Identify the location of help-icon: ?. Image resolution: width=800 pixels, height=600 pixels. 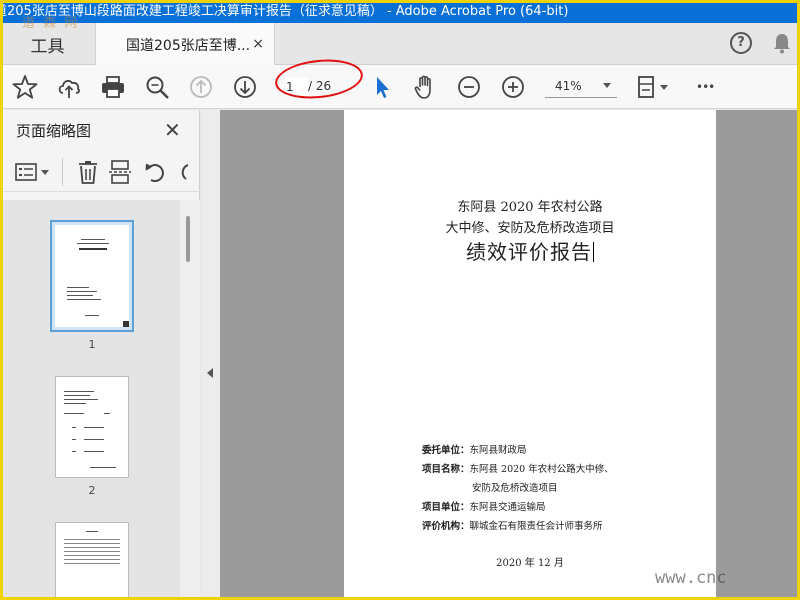
(741, 43).